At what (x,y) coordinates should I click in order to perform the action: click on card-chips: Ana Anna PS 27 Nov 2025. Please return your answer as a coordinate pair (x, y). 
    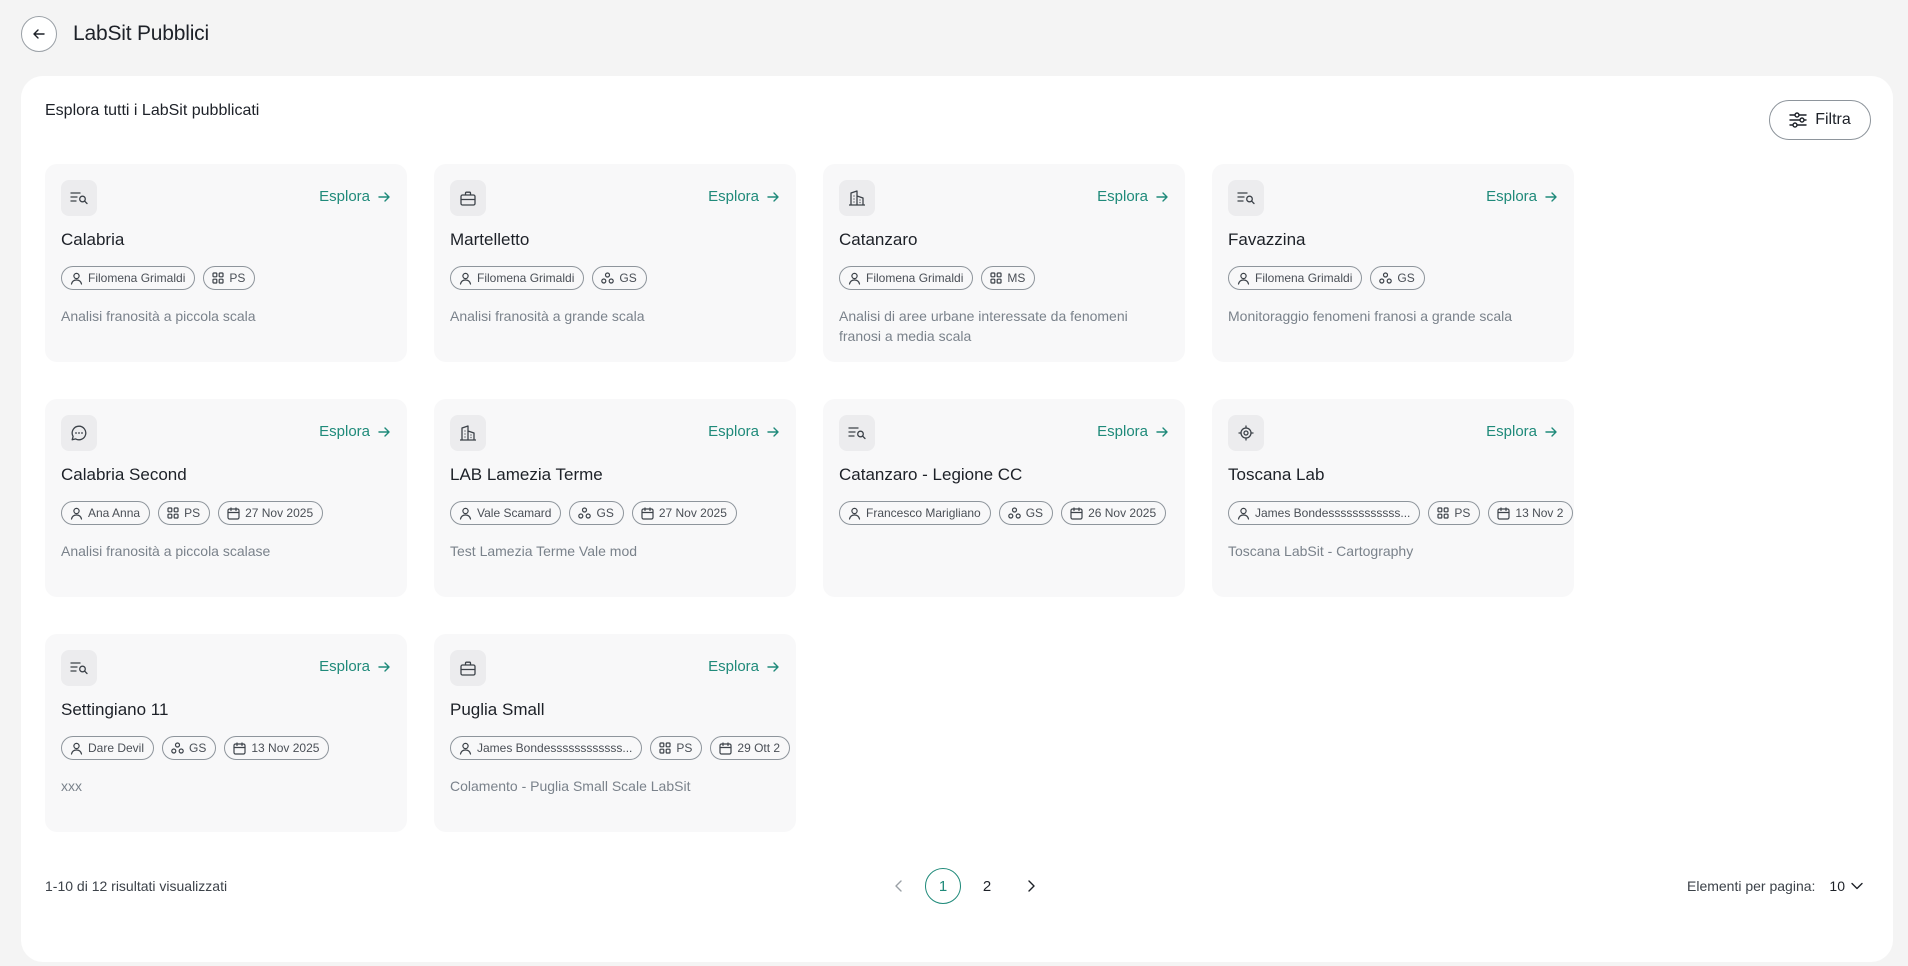
    Looking at the image, I should click on (192, 513).